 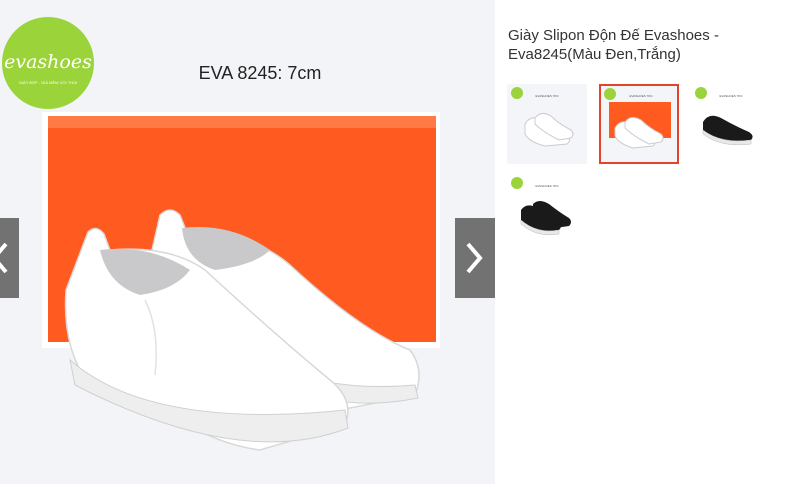 I want to click on thumbnail-item-active: EVASHOES 7KN, so click(x=639, y=124).